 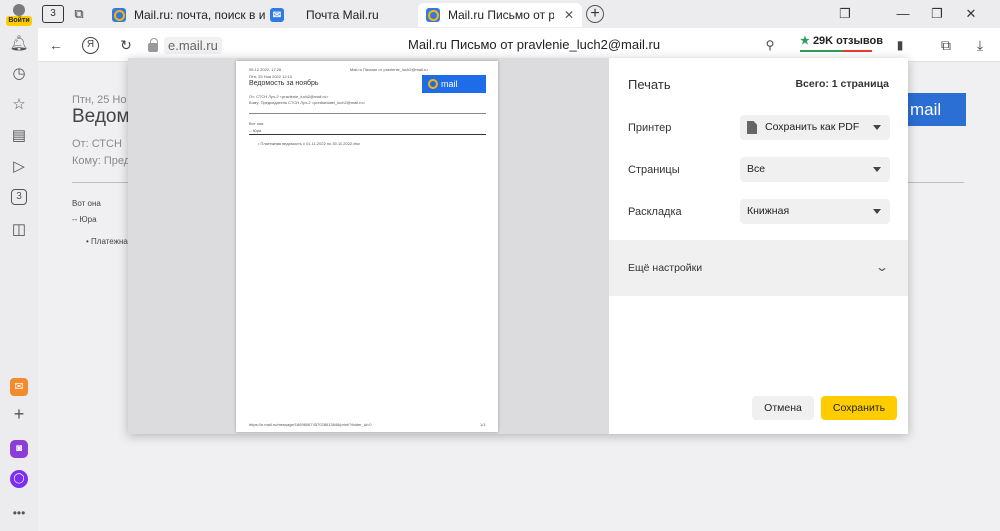 What do you see at coordinates (19, 21) in the screenshot?
I see `profile-label: Войти` at bounding box center [19, 21].